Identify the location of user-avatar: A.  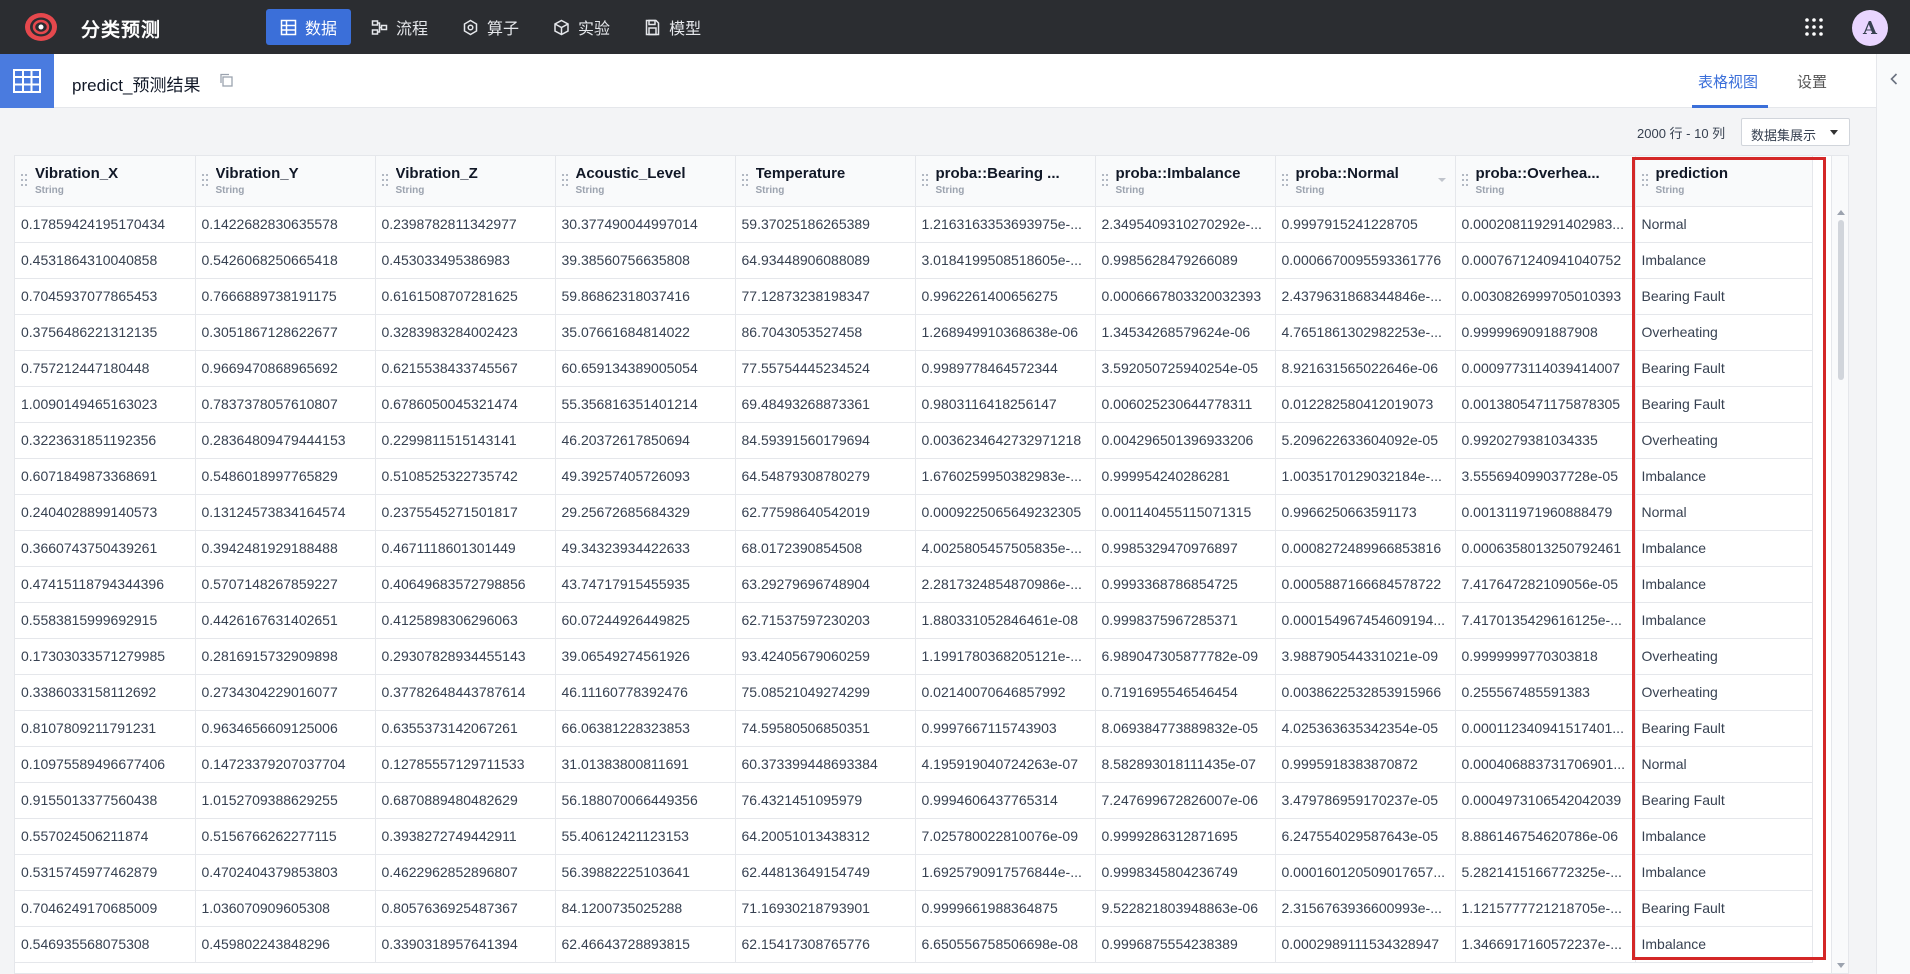
(1870, 28).